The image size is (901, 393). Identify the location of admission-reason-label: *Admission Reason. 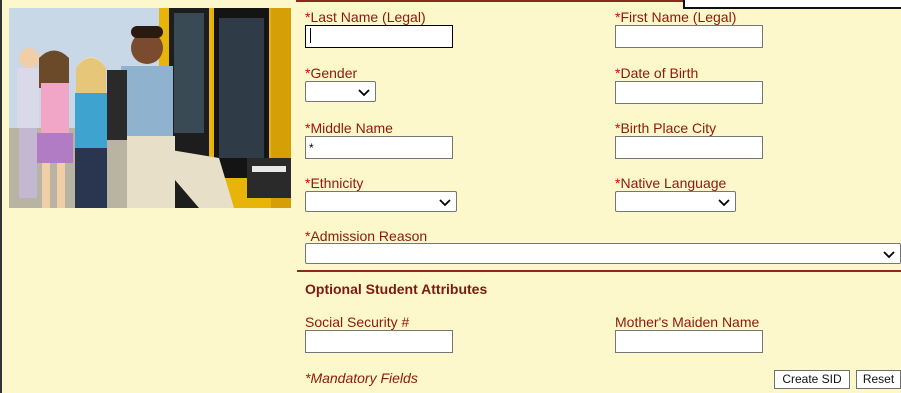
(366, 236).